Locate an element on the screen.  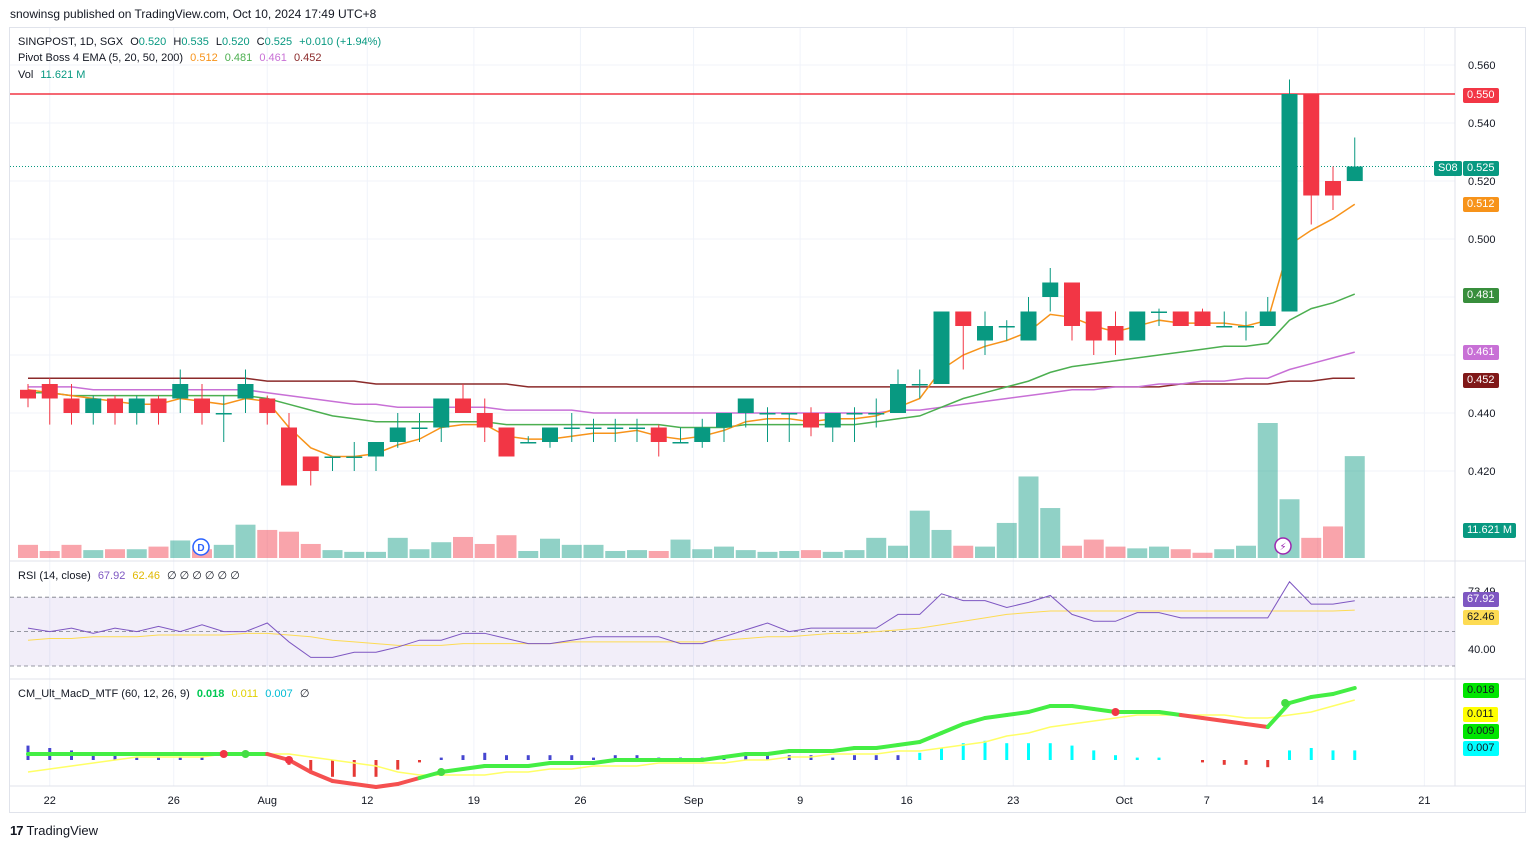
time-tick-label: 9 is located at coordinates (800, 801).